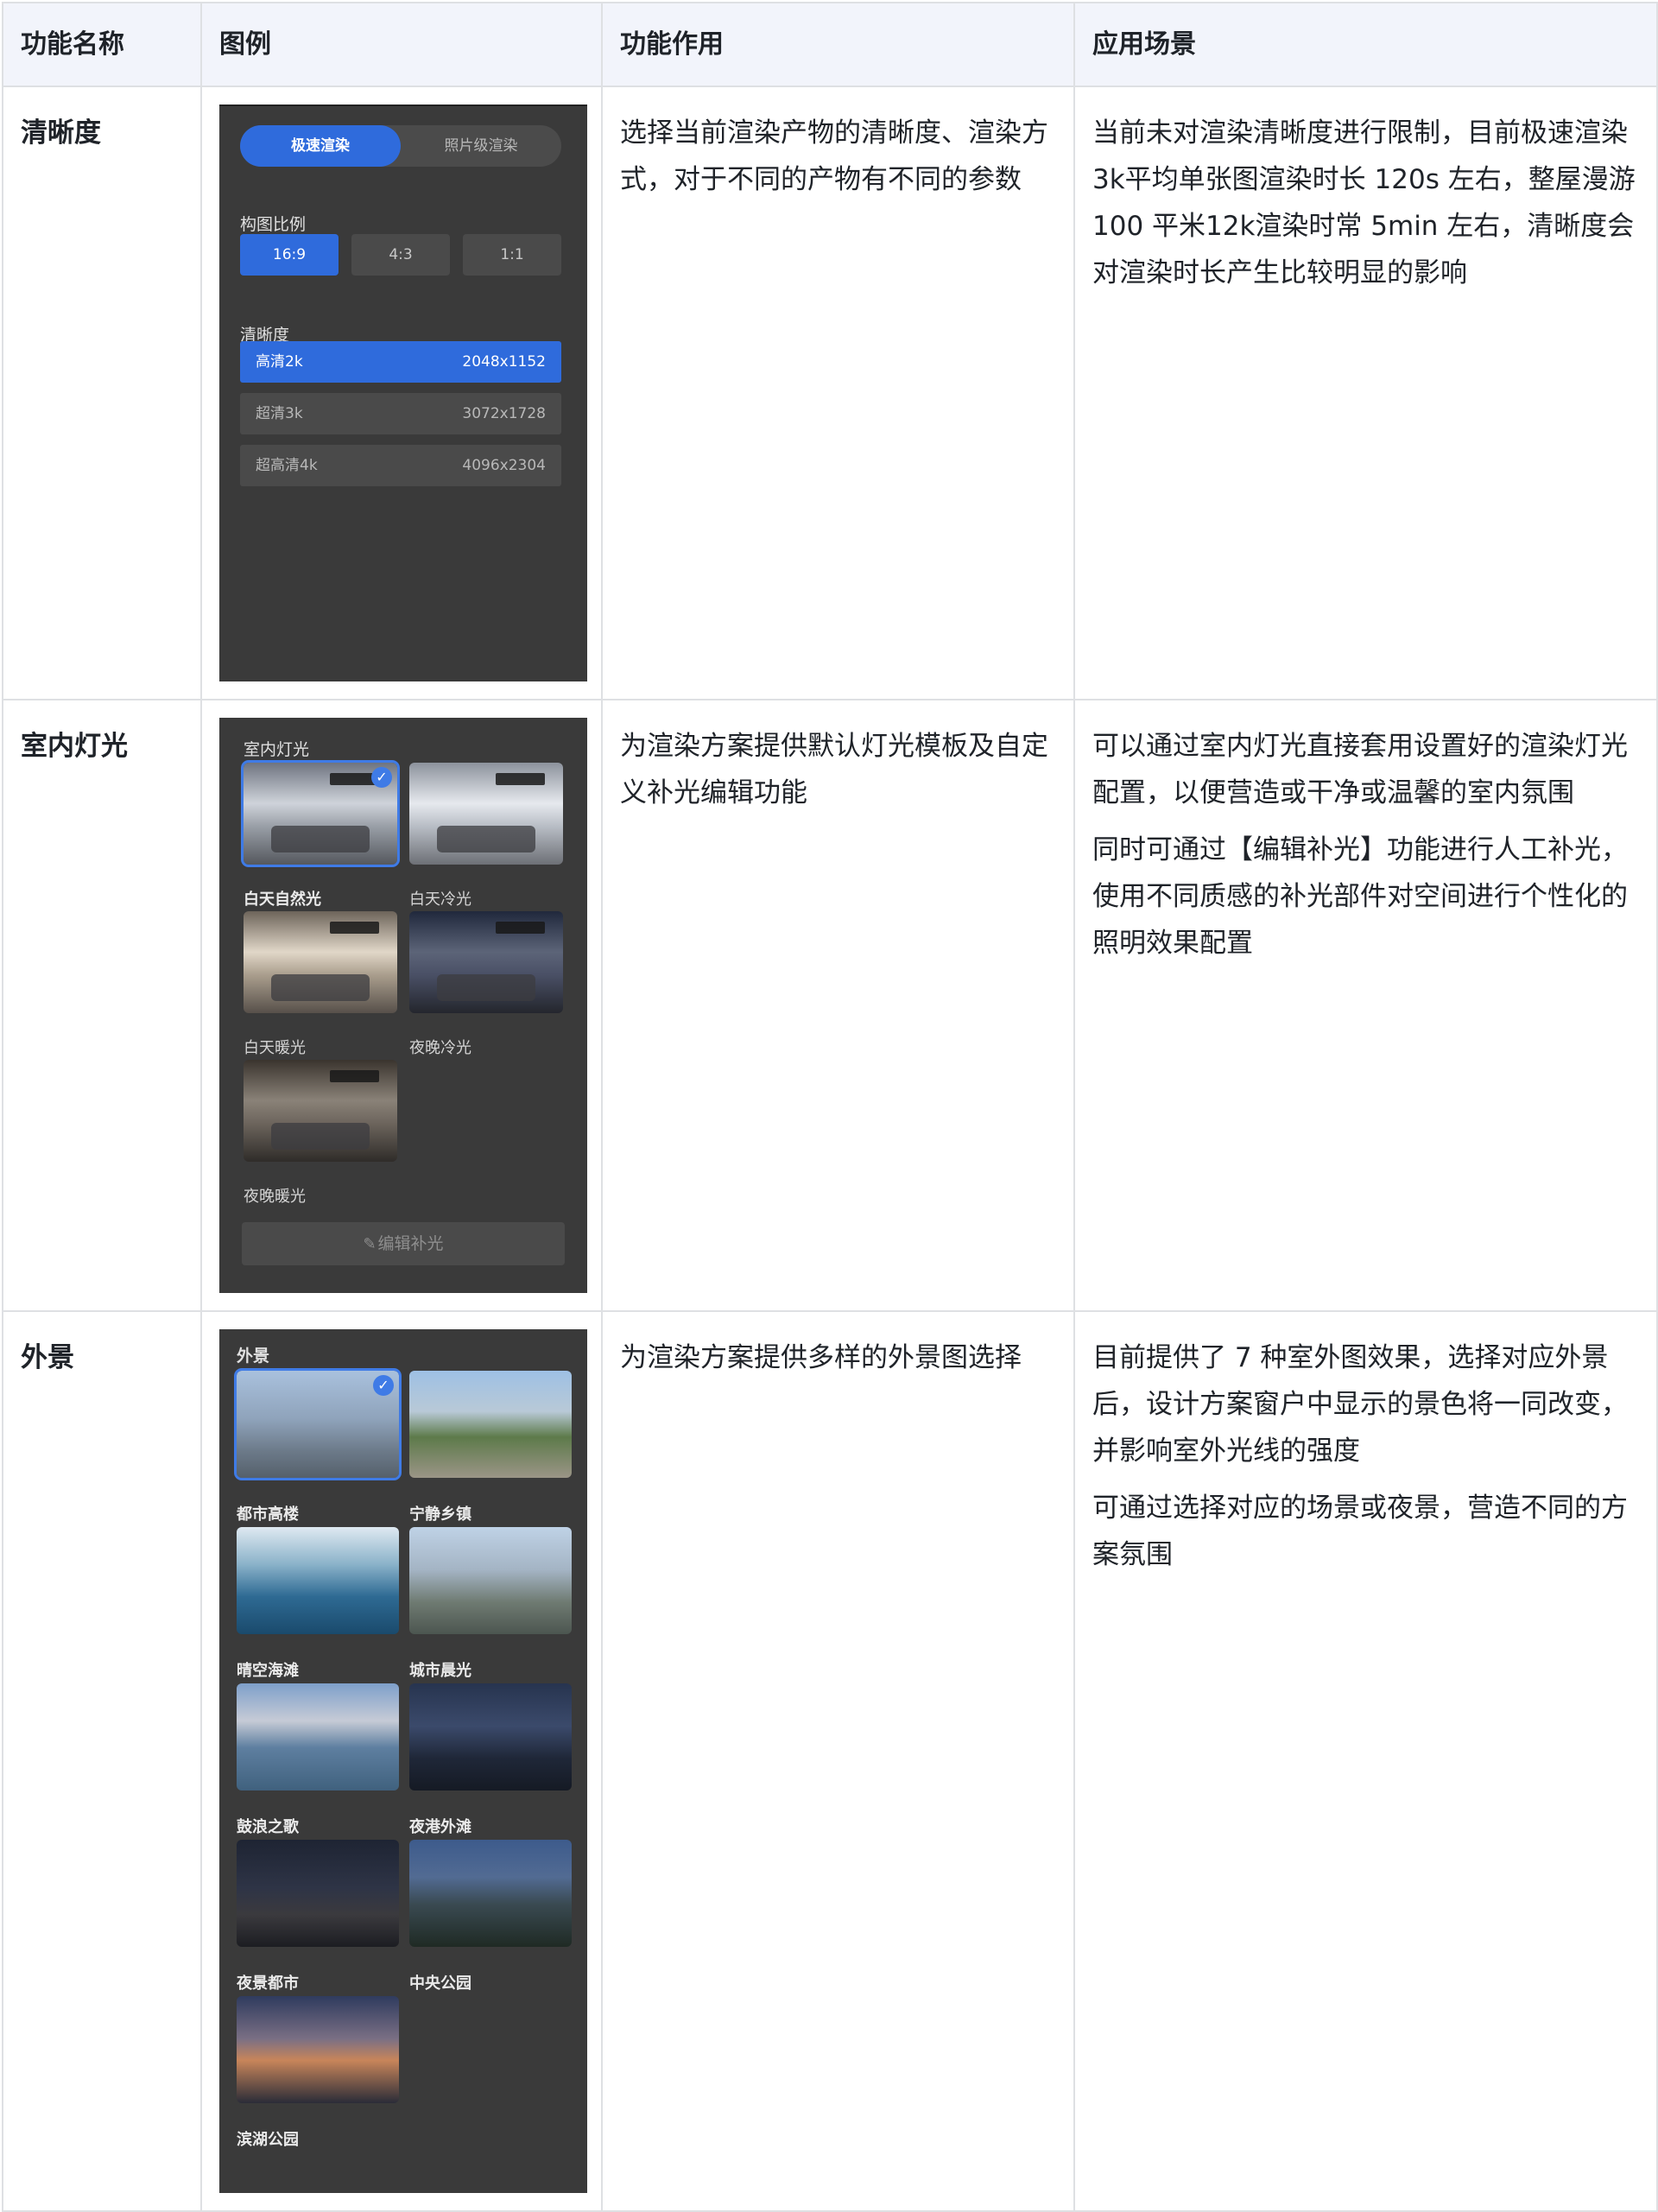 The width and height of the screenshot is (1658, 2212). Describe the element at coordinates (838, 1005) in the screenshot. I see `function-cell: 为渲染方案提供默认灯光模板及自定义补光编辑功能` at that location.